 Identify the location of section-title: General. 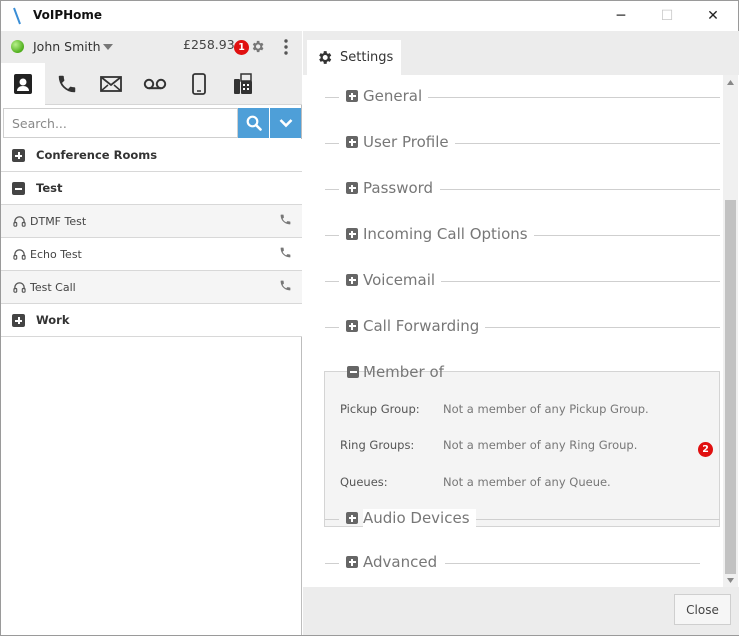
(396, 96).